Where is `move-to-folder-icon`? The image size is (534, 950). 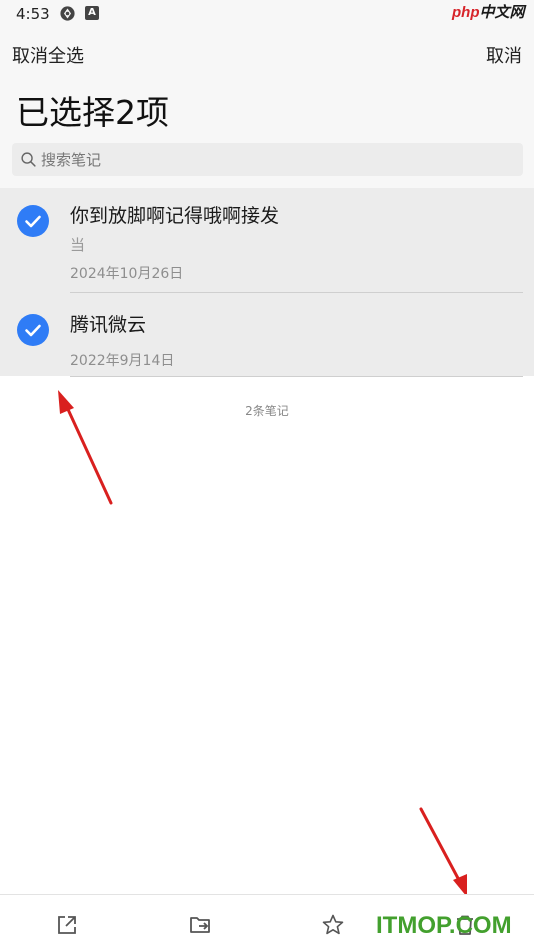
move-to-folder-icon is located at coordinates (200, 925).